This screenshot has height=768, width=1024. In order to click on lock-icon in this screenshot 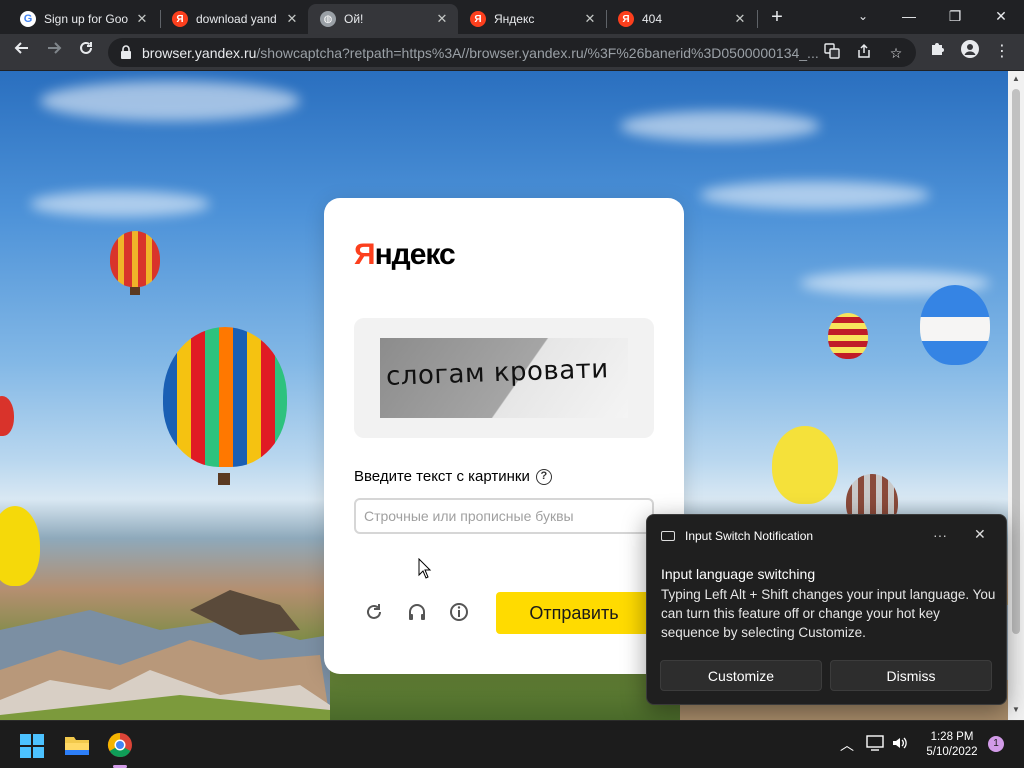, I will do `click(126, 54)`.